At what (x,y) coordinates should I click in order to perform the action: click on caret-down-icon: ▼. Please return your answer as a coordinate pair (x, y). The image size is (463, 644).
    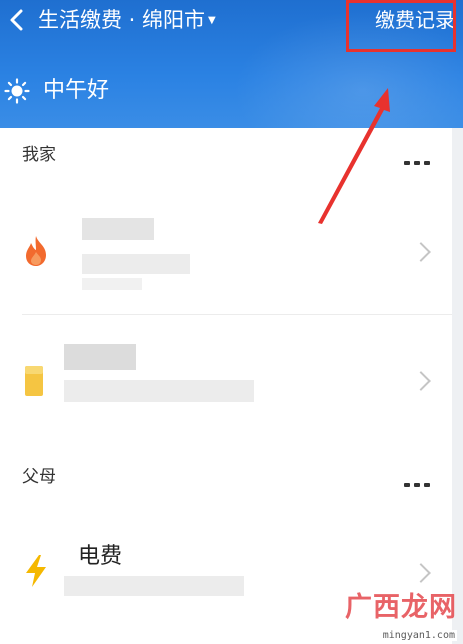
    Looking at the image, I should click on (212, 20).